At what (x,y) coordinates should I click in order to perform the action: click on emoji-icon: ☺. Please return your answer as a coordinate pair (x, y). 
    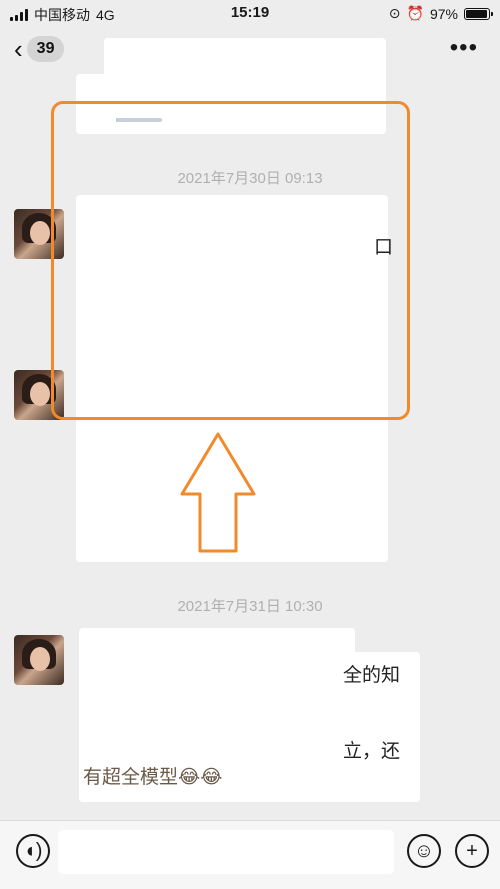
    Looking at the image, I should click on (424, 850).